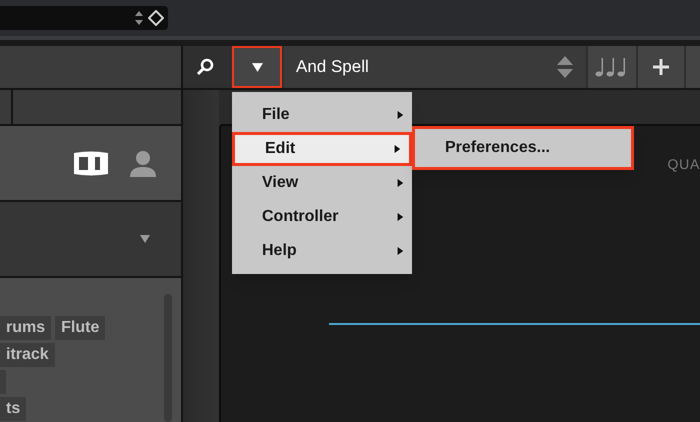  What do you see at coordinates (139, 18) in the screenshot?
I see `spinner-icon` at bounding box center [139, 18].